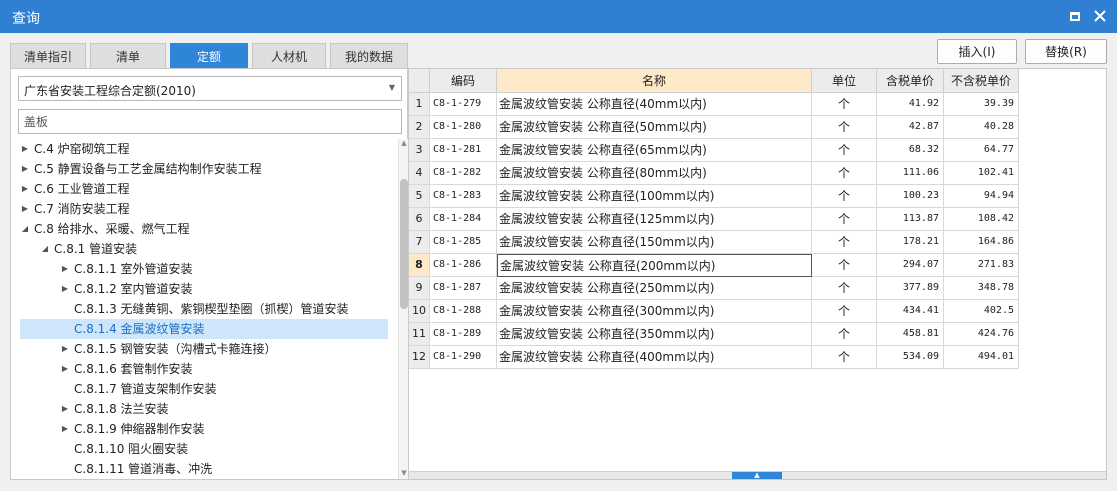  What do you see at coordinates (910, 357) in the screenshot?
I see `cell-tax-price: 534.09` at bounding box center [910, 357].